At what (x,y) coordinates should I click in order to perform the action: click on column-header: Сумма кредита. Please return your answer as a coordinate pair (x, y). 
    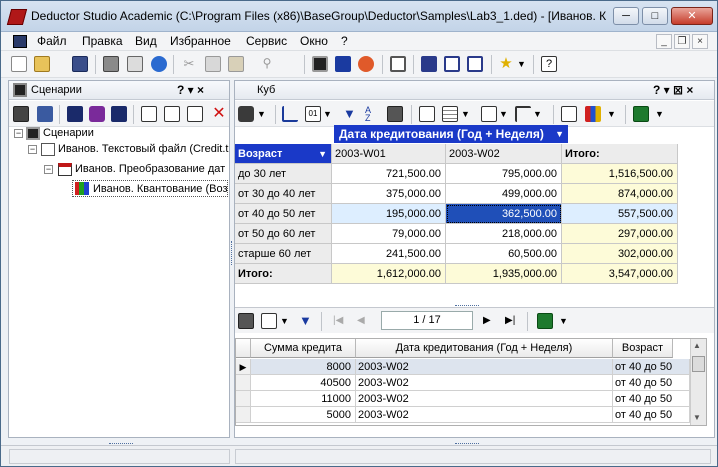
    Looking at the image, I should click on (303, 348).